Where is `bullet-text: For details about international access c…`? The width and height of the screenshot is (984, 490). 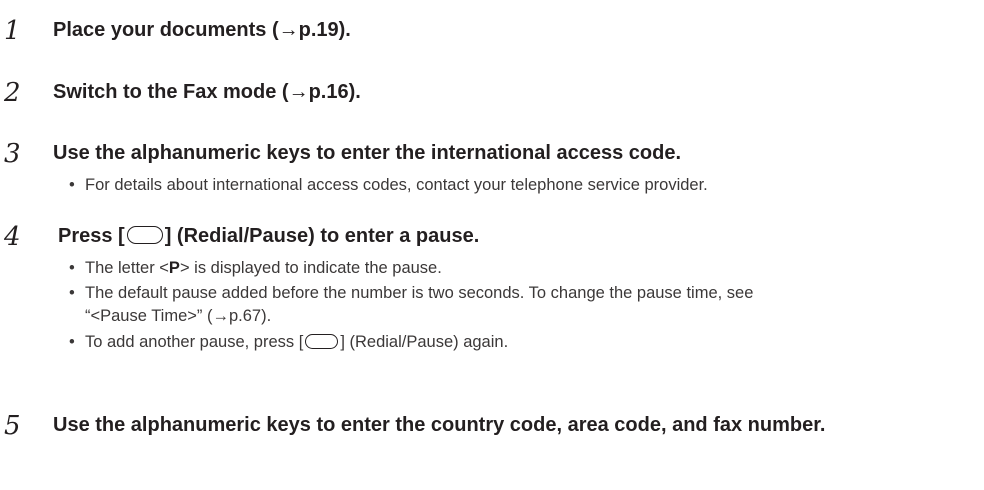
bullet-text: For details about international access c… is located at coordinates (396, 185).